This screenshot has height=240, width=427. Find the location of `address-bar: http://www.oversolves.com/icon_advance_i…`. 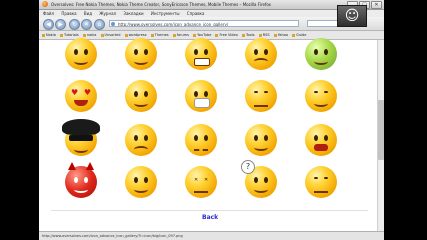

address-bar: http://www.oversolves.com/icon_advance_i… is located at coordinates (204, 23).